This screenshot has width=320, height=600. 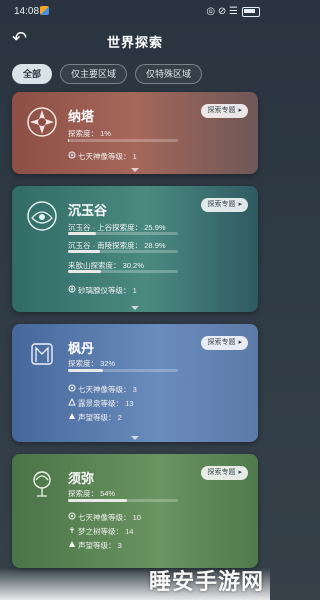 I want to click on header: ↶ 世界探索, so click(x=135, y=39).